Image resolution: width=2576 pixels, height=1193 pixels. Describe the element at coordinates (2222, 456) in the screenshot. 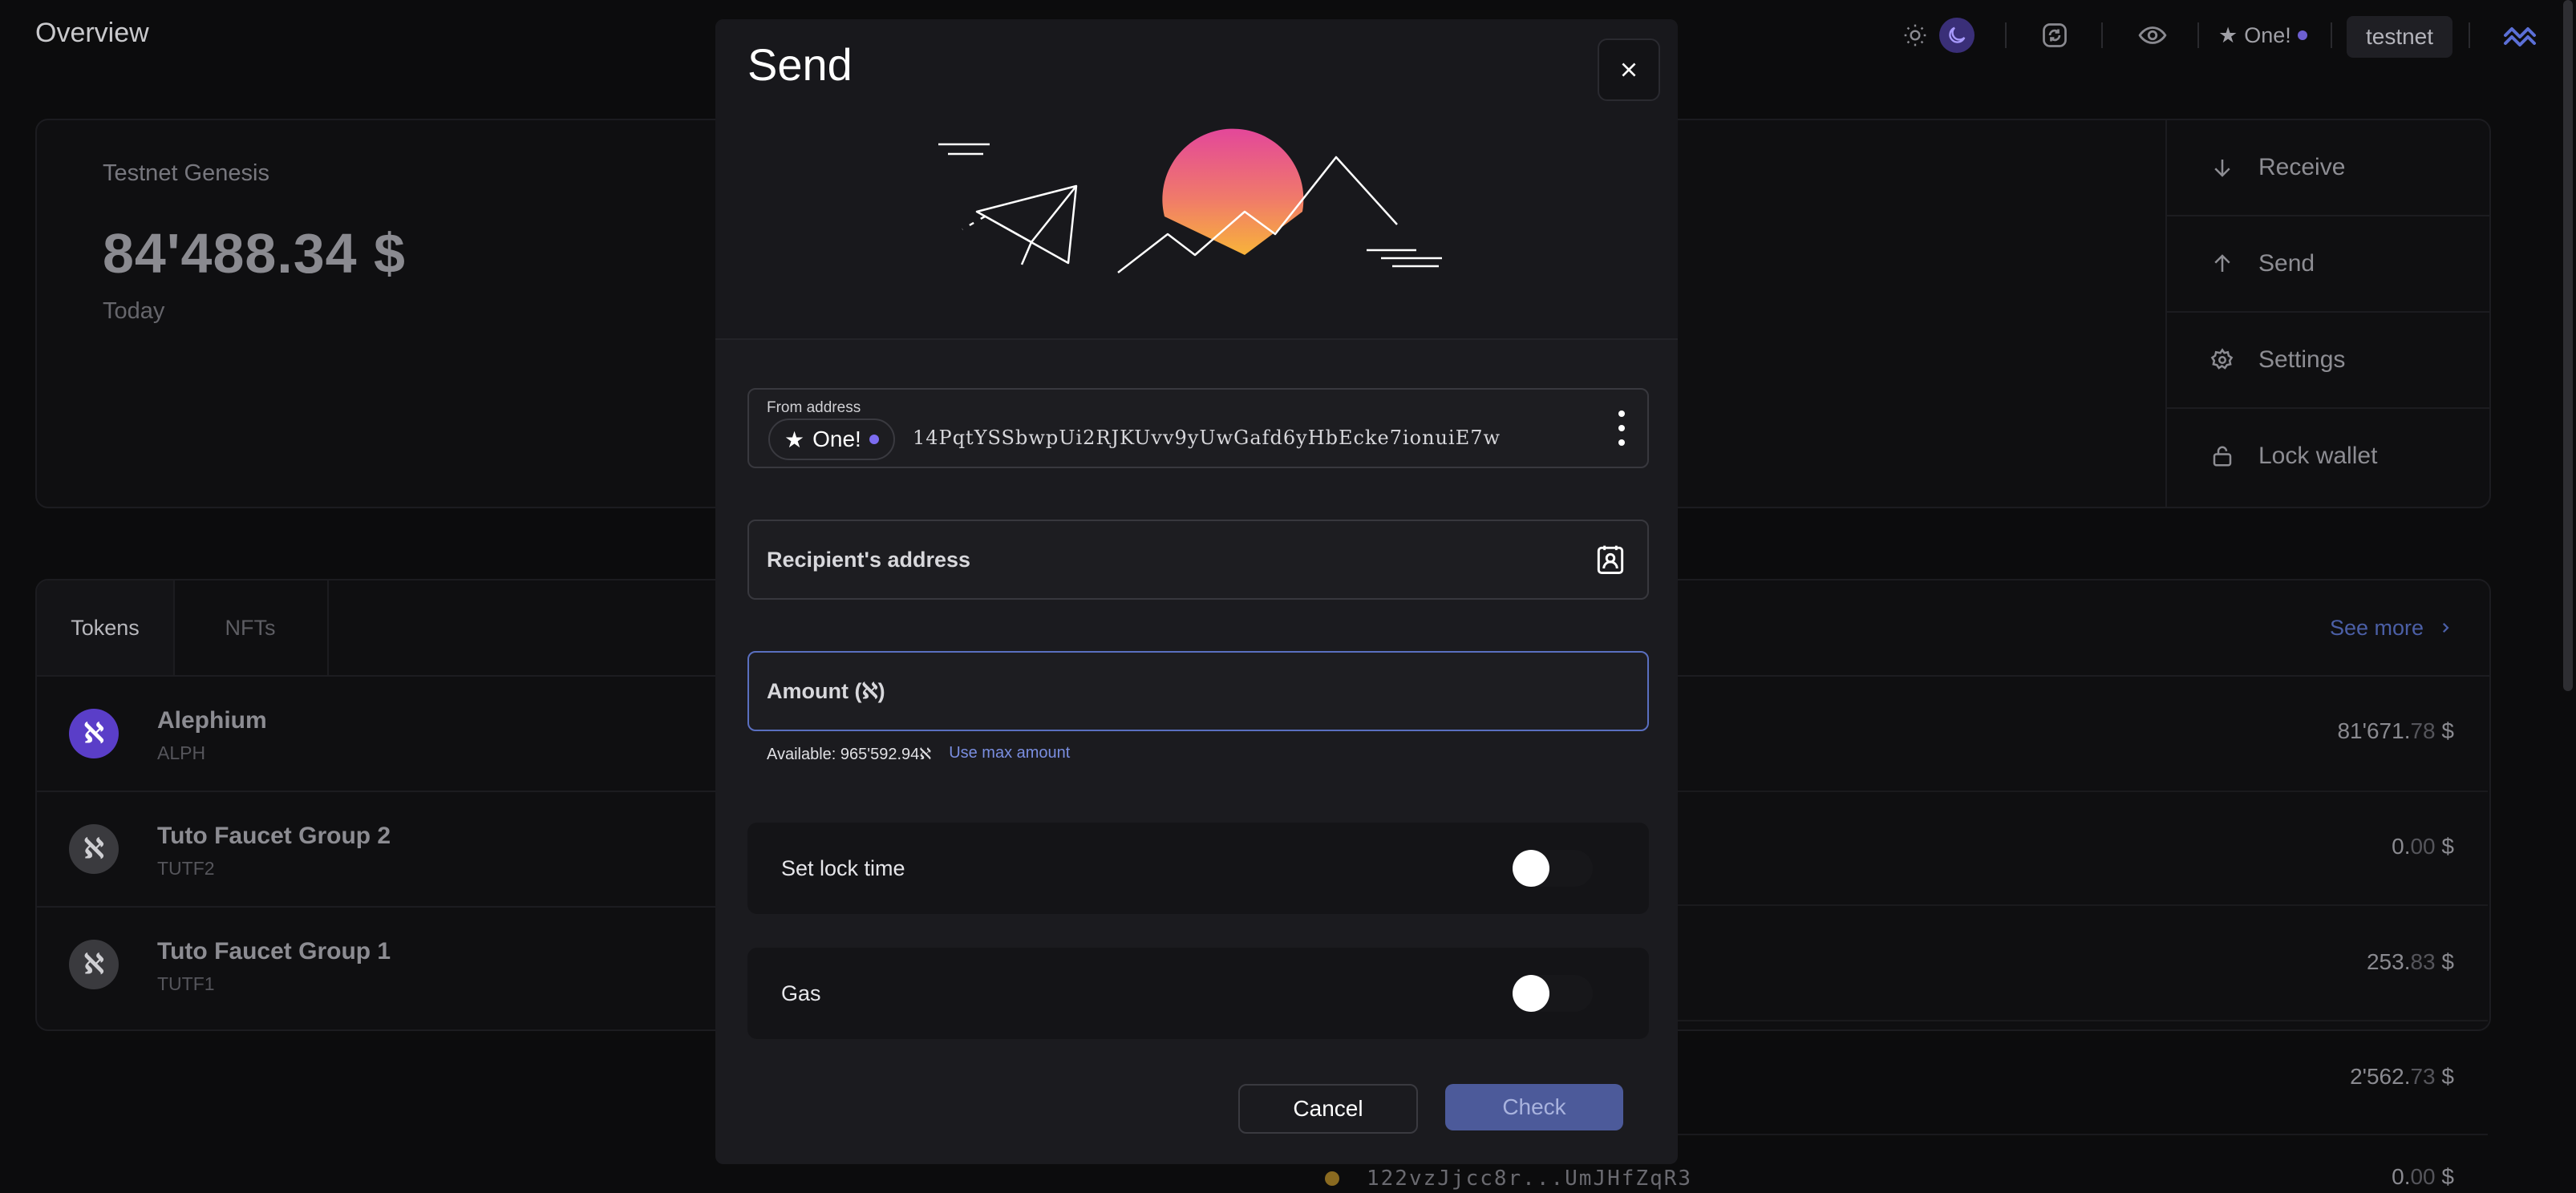

I see `lock-icon` at that location.